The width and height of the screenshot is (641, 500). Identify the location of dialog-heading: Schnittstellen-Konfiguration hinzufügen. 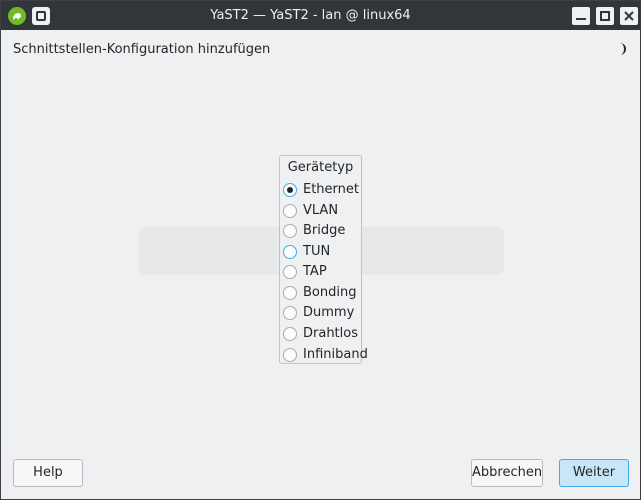
(142, 49).